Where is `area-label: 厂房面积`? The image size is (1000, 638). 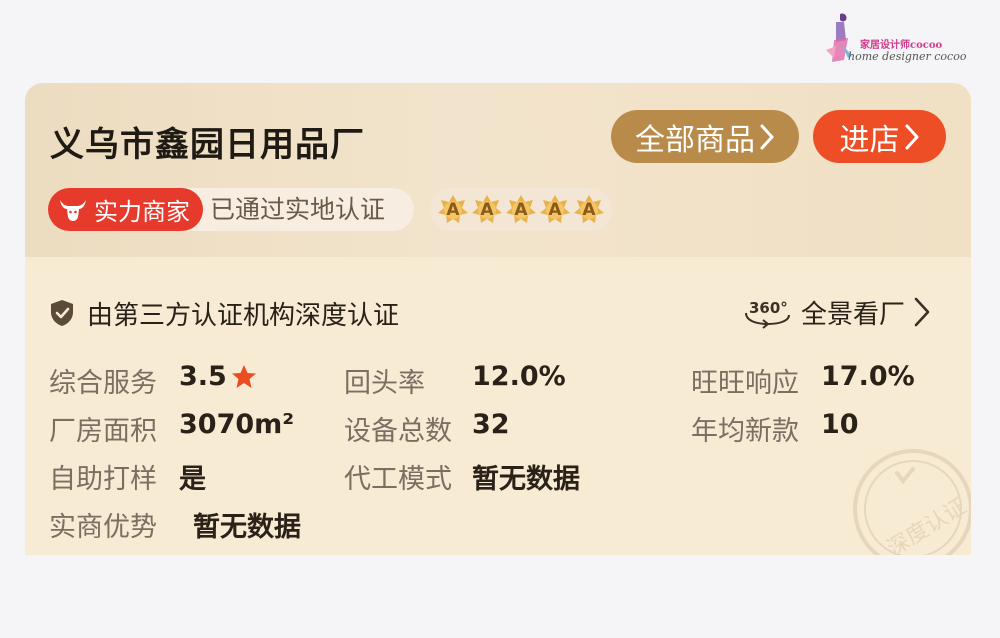
area-label: 厂房面积 is located at coordinates (103, 431).